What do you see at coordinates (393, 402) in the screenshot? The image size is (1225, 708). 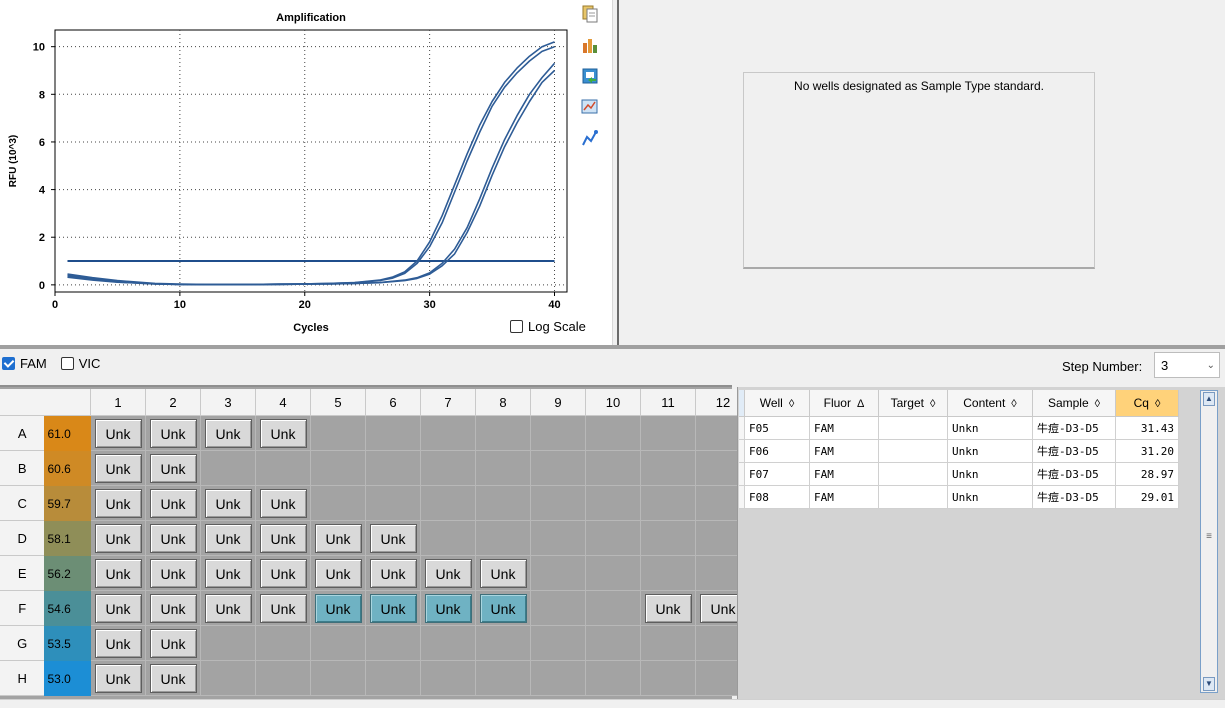 I see `plate-column-header: 6` at bounding box center [393, 402].